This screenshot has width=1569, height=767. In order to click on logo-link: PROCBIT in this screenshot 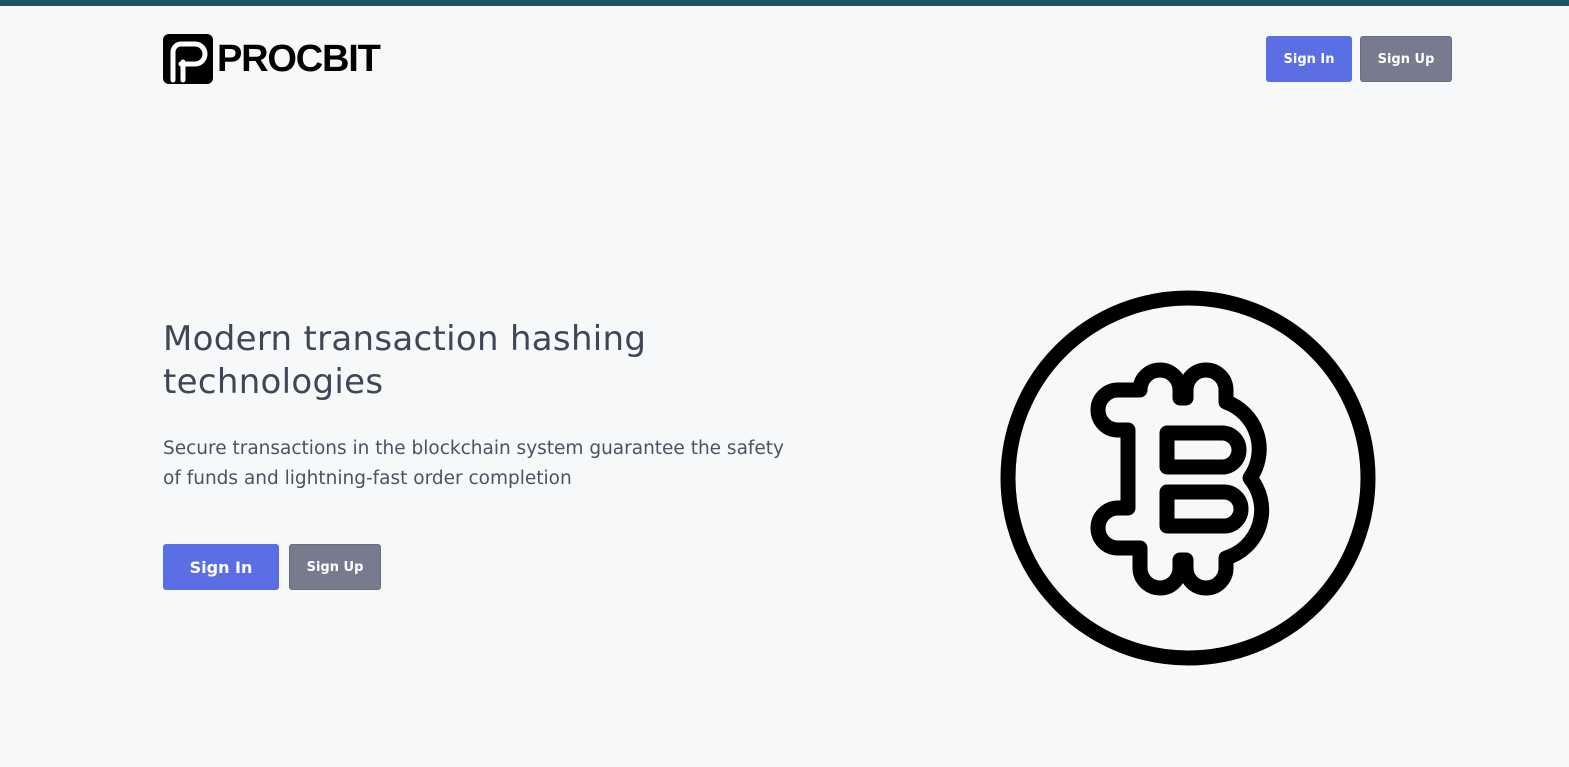, I will do `click(272, 59)`.